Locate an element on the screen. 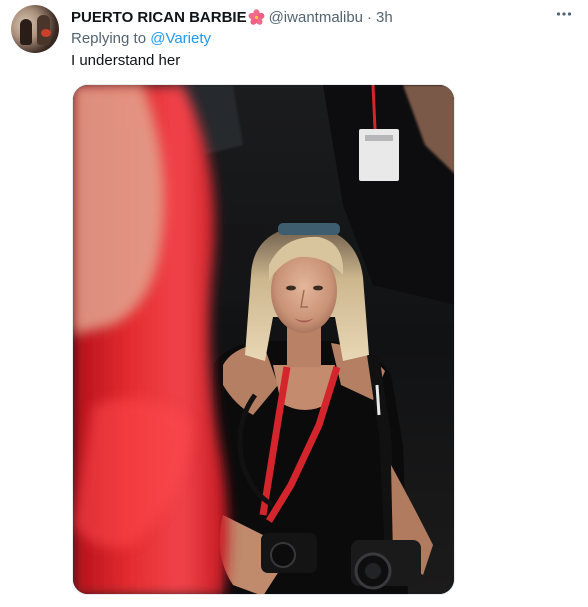  timestamp: 3h is located at coordinates (384, 17).